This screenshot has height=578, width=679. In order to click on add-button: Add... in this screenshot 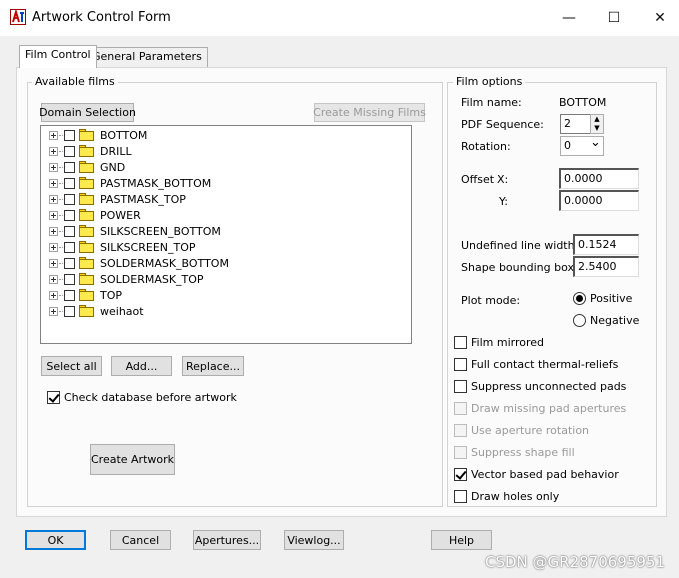, I will do `click(141, 366)`.